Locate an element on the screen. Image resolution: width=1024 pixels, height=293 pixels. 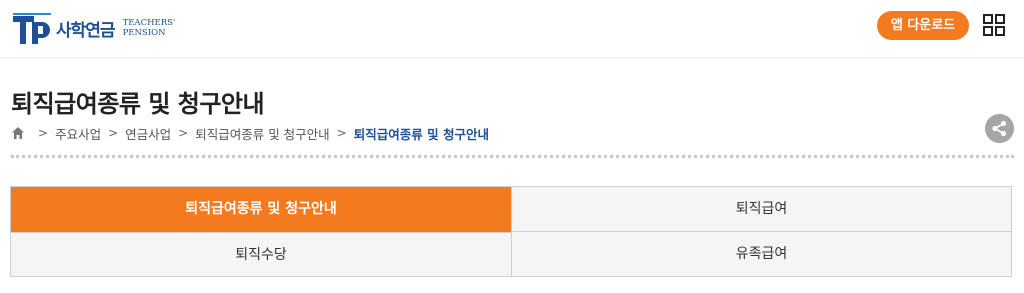
site-logo: 사학연금 TEACHERS' PENSION is located at coordinates (93, 28).